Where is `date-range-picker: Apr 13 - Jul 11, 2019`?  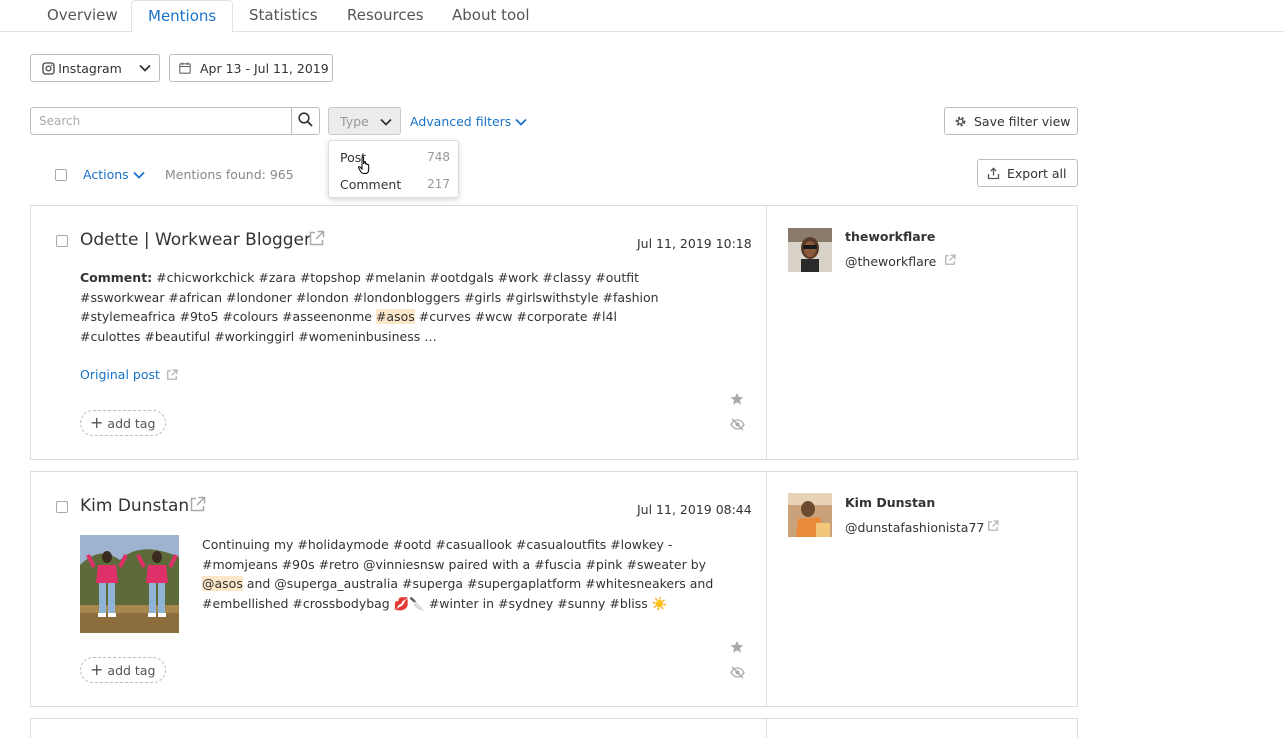 date-range-picker: Apr 13 - Jul 11, 2019 is located at coordinates (251, 68).